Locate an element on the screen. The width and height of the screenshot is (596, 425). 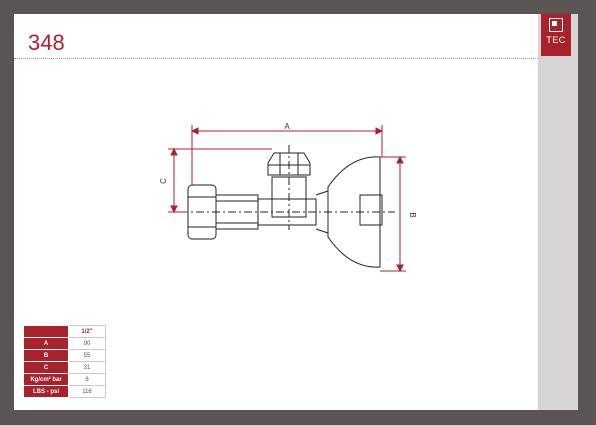
logo-mark-icon is located at coordinates (556, 25).